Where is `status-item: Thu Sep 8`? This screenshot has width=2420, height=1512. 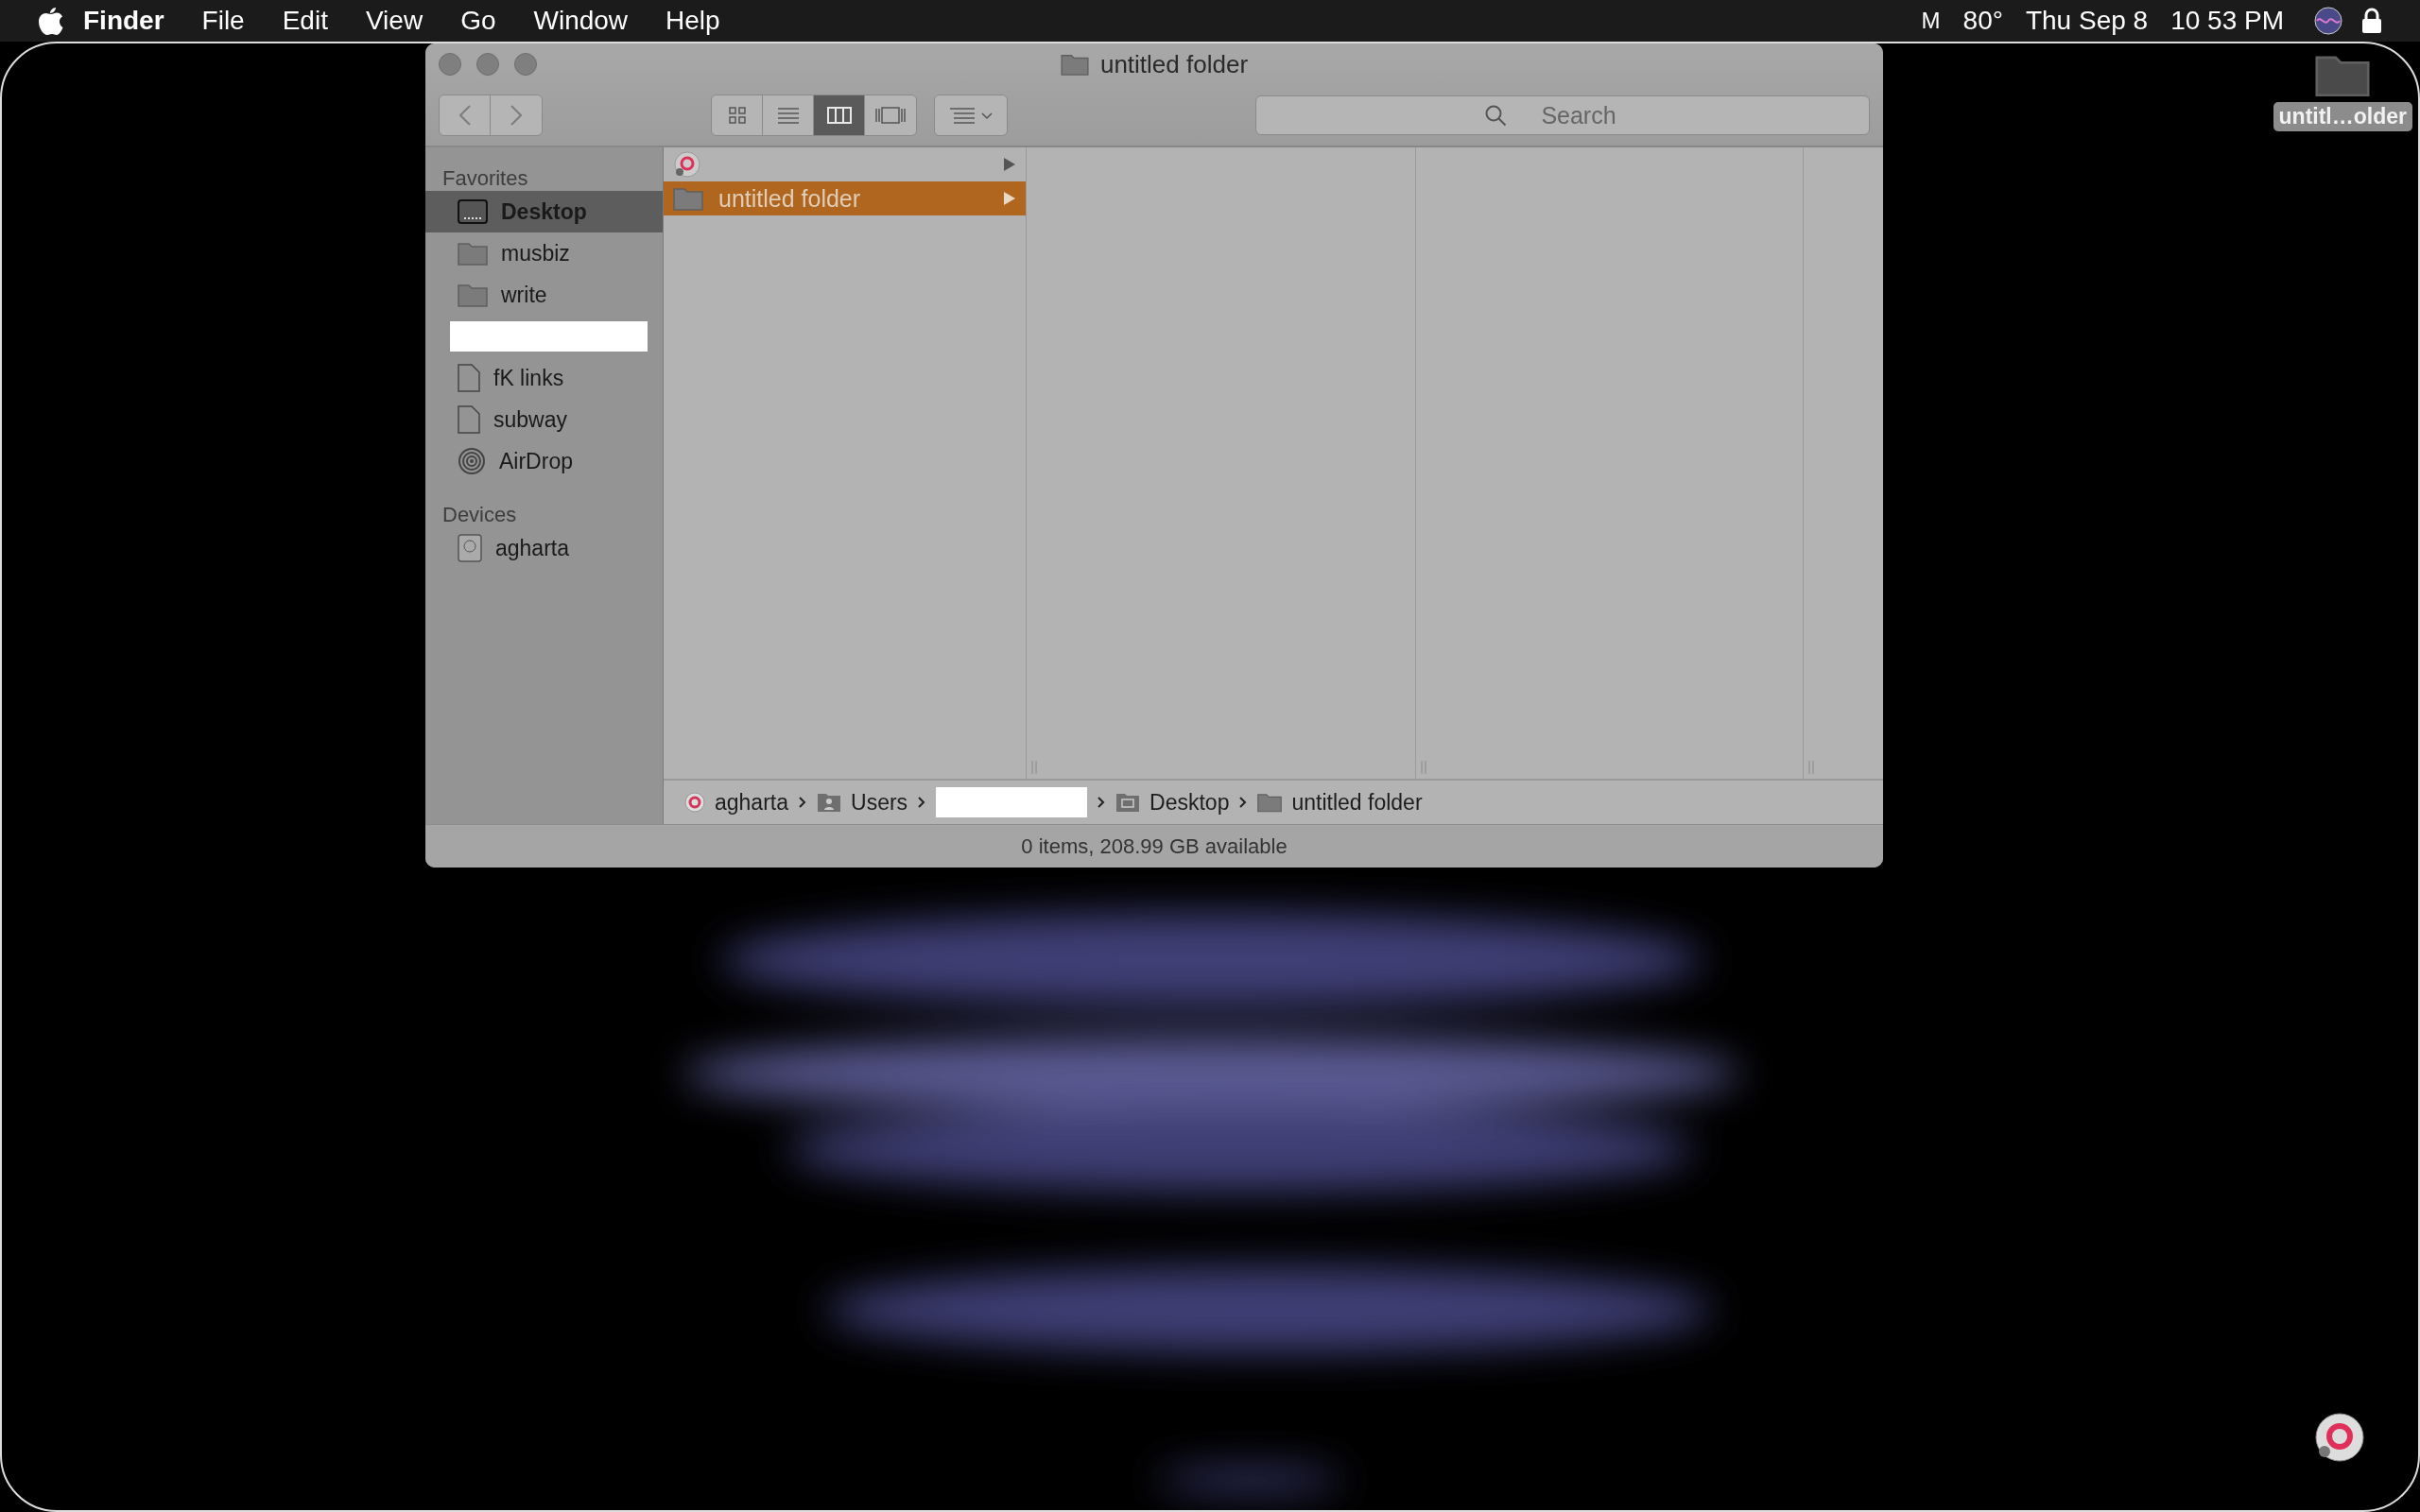 status-item: Thu Sep 8 is located at coordinates (2087, 21).